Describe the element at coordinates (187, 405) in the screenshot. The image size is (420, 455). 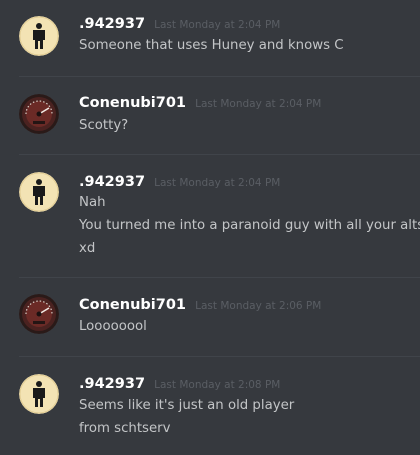
I see `message-line: Seems like it's just an old player` at that location.